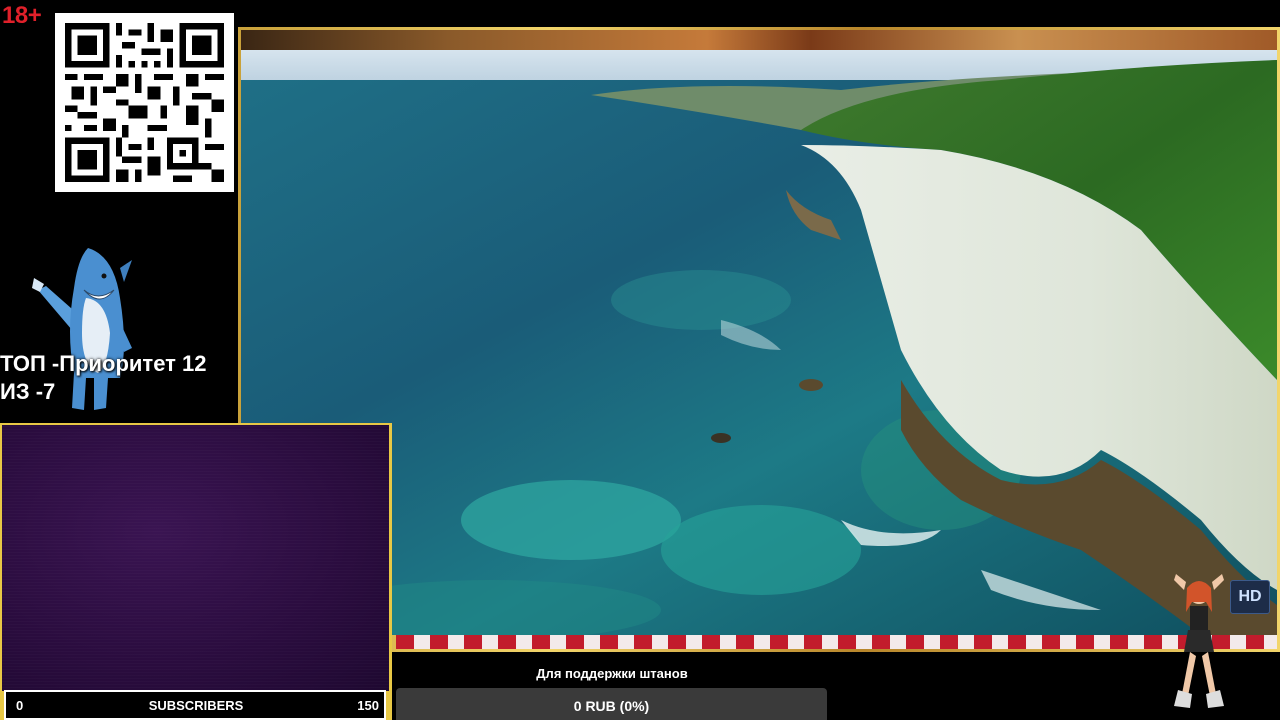 This screenshot has width=1280, height=720. I want to click on age-rating-badge: 18+, so click(22, 15).